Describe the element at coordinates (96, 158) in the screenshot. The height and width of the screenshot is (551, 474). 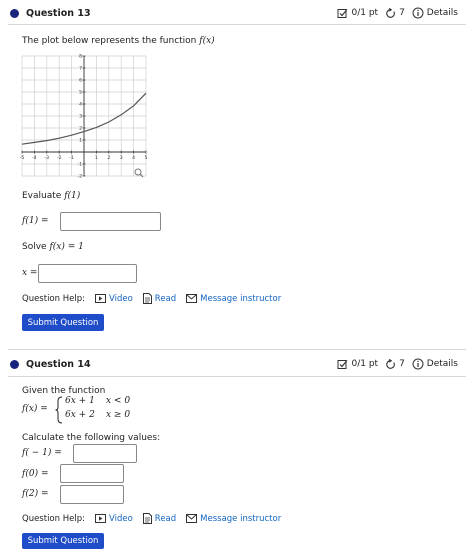
I see `x-tick-label: 1` at that location.